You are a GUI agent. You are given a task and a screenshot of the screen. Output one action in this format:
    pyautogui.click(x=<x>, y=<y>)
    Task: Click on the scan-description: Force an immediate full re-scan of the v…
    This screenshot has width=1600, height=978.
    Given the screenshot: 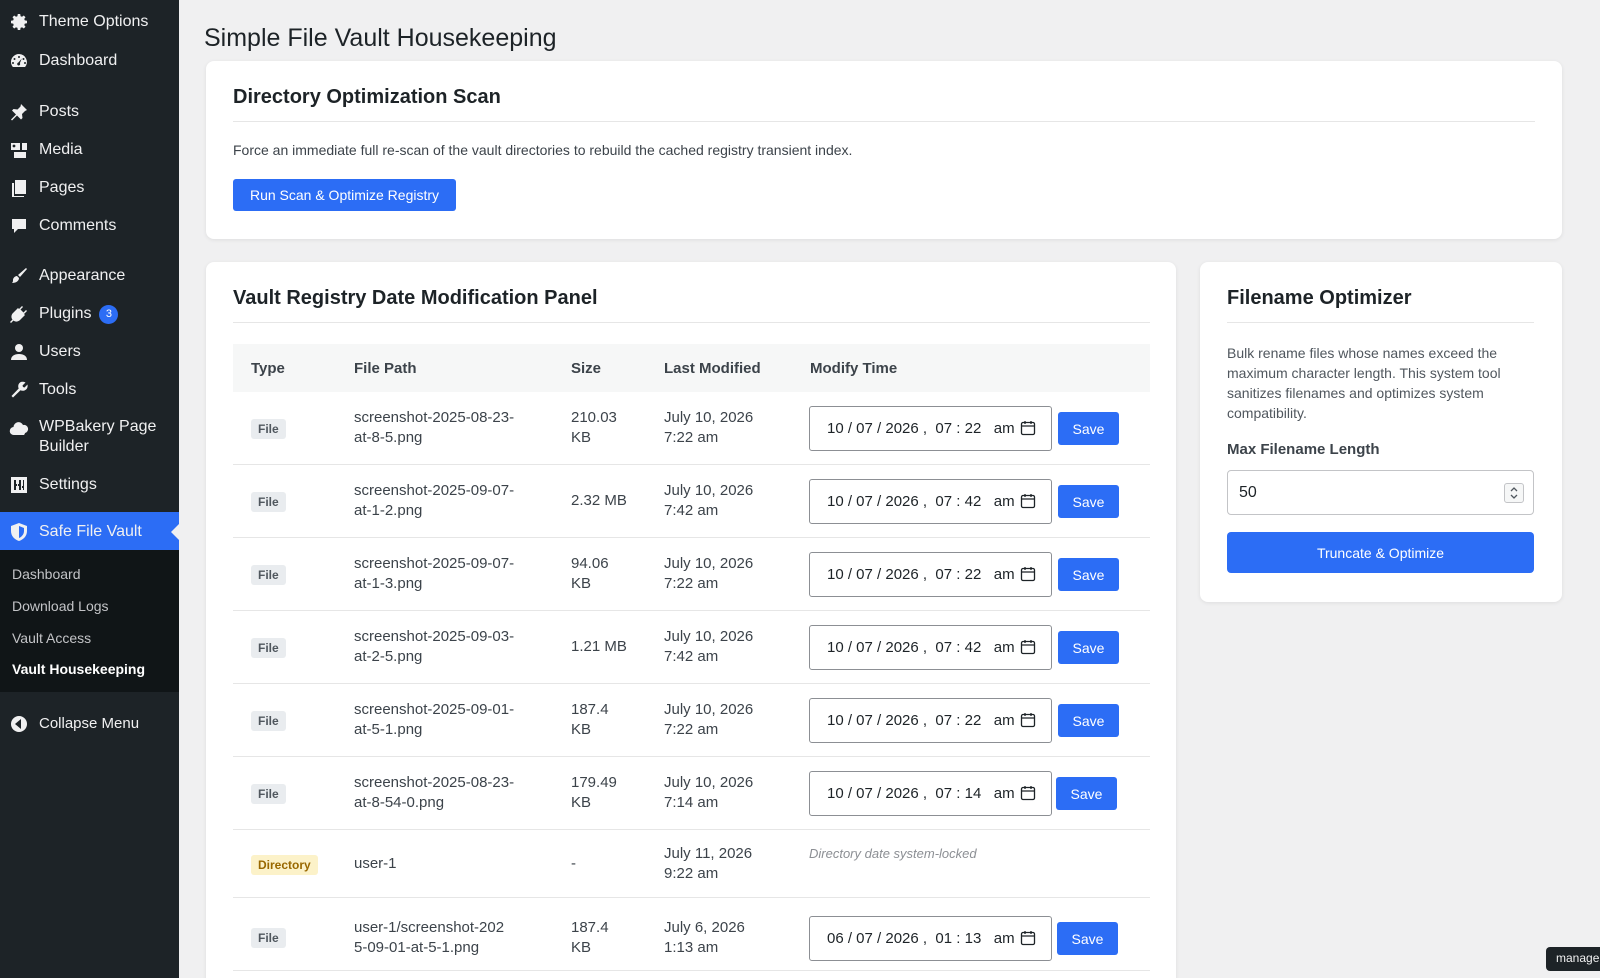 What is the action you would take?
    pyautogui.click(x=543, y=150)
    